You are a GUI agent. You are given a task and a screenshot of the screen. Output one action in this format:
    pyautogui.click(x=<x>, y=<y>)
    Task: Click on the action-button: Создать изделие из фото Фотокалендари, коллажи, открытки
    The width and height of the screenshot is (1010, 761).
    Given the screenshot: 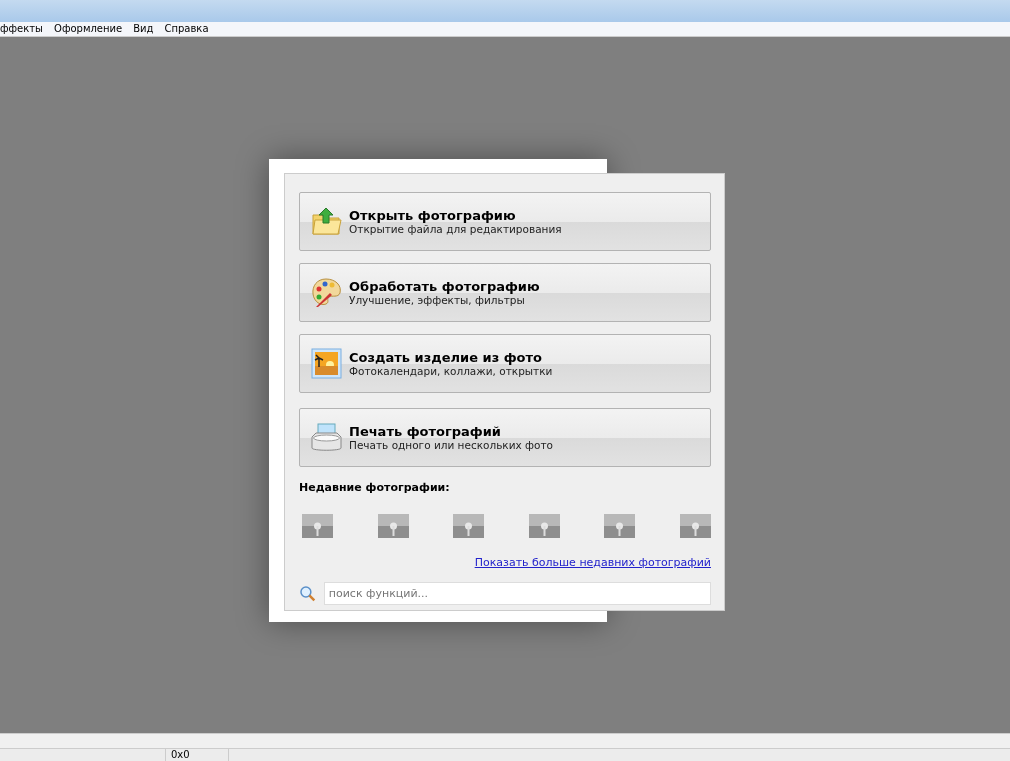 What is the action you would take?
    pyautogui.click(x=505, y=363)
    